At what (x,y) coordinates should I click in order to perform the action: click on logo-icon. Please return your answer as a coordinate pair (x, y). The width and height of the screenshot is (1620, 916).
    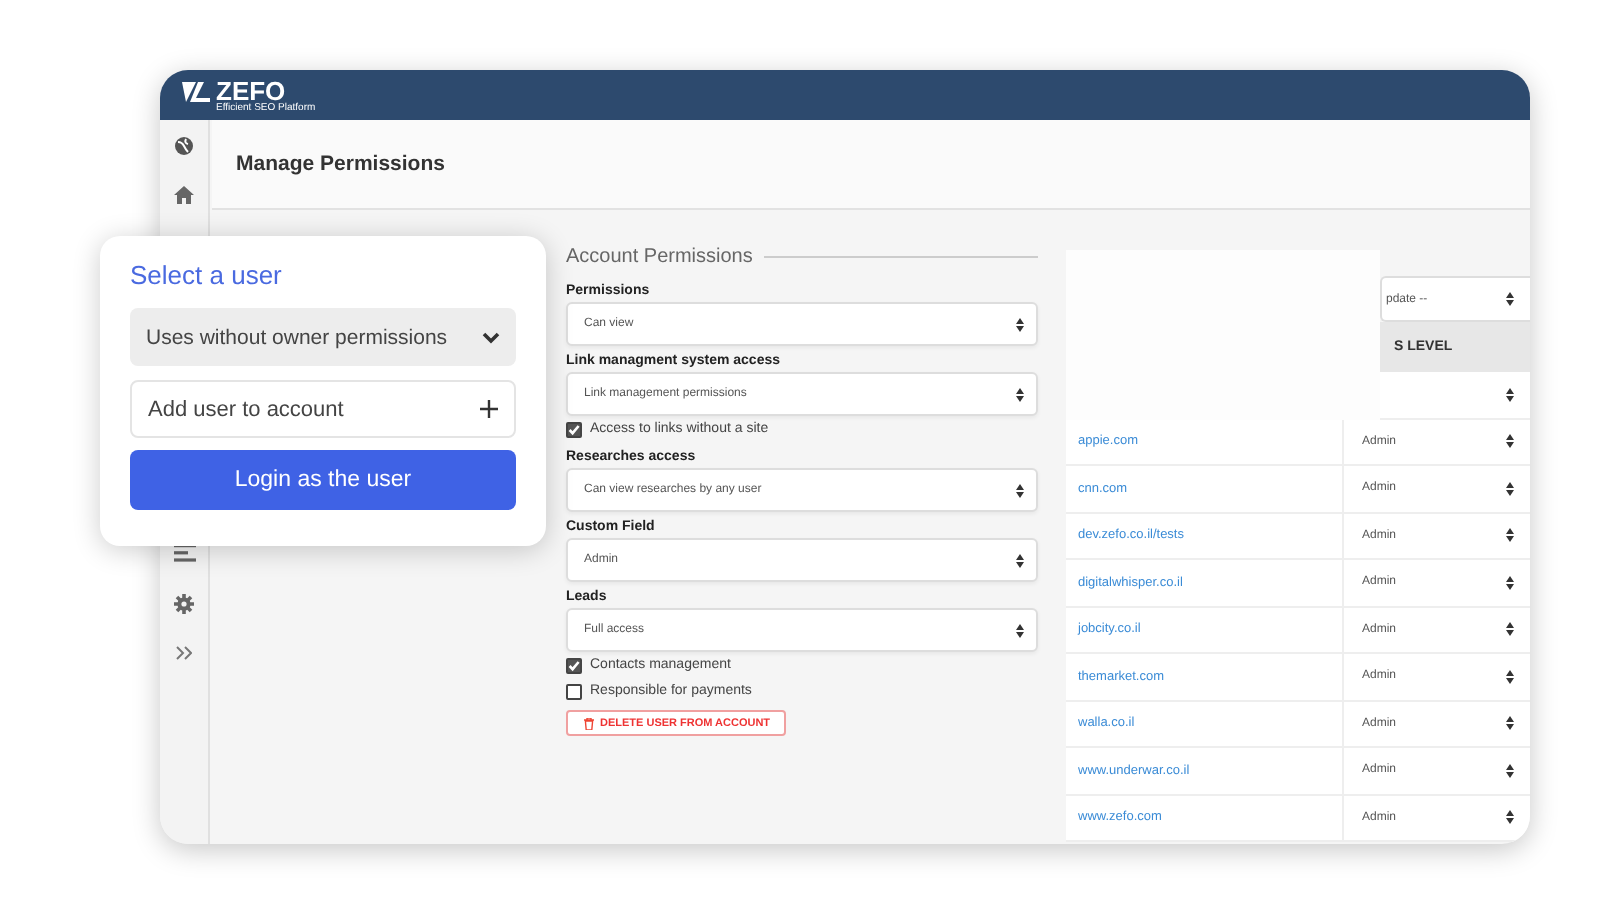
    Looking at the image, I should click on (196, 91).